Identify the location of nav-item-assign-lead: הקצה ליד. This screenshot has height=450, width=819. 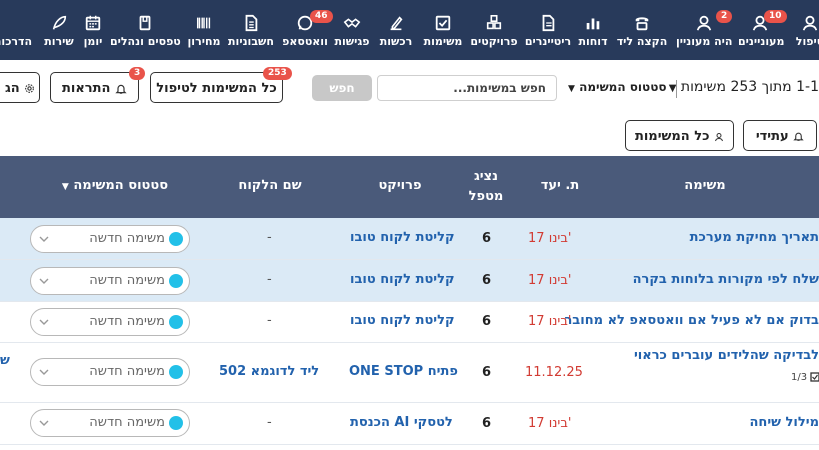
(642, 30).